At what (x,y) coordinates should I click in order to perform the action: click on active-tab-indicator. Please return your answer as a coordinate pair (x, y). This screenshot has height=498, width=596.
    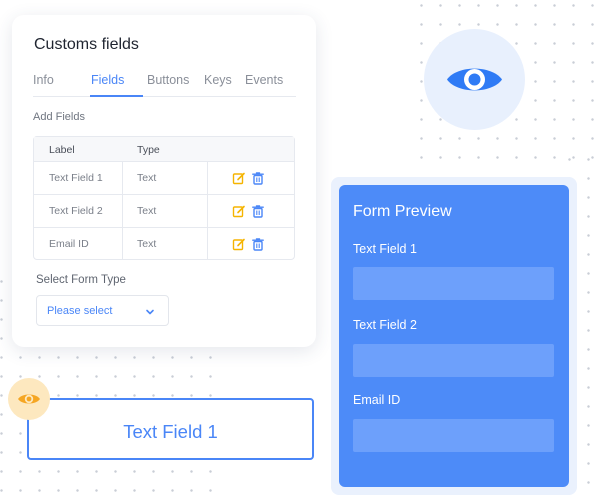
    Looking at the image, I should click on (116, 96).